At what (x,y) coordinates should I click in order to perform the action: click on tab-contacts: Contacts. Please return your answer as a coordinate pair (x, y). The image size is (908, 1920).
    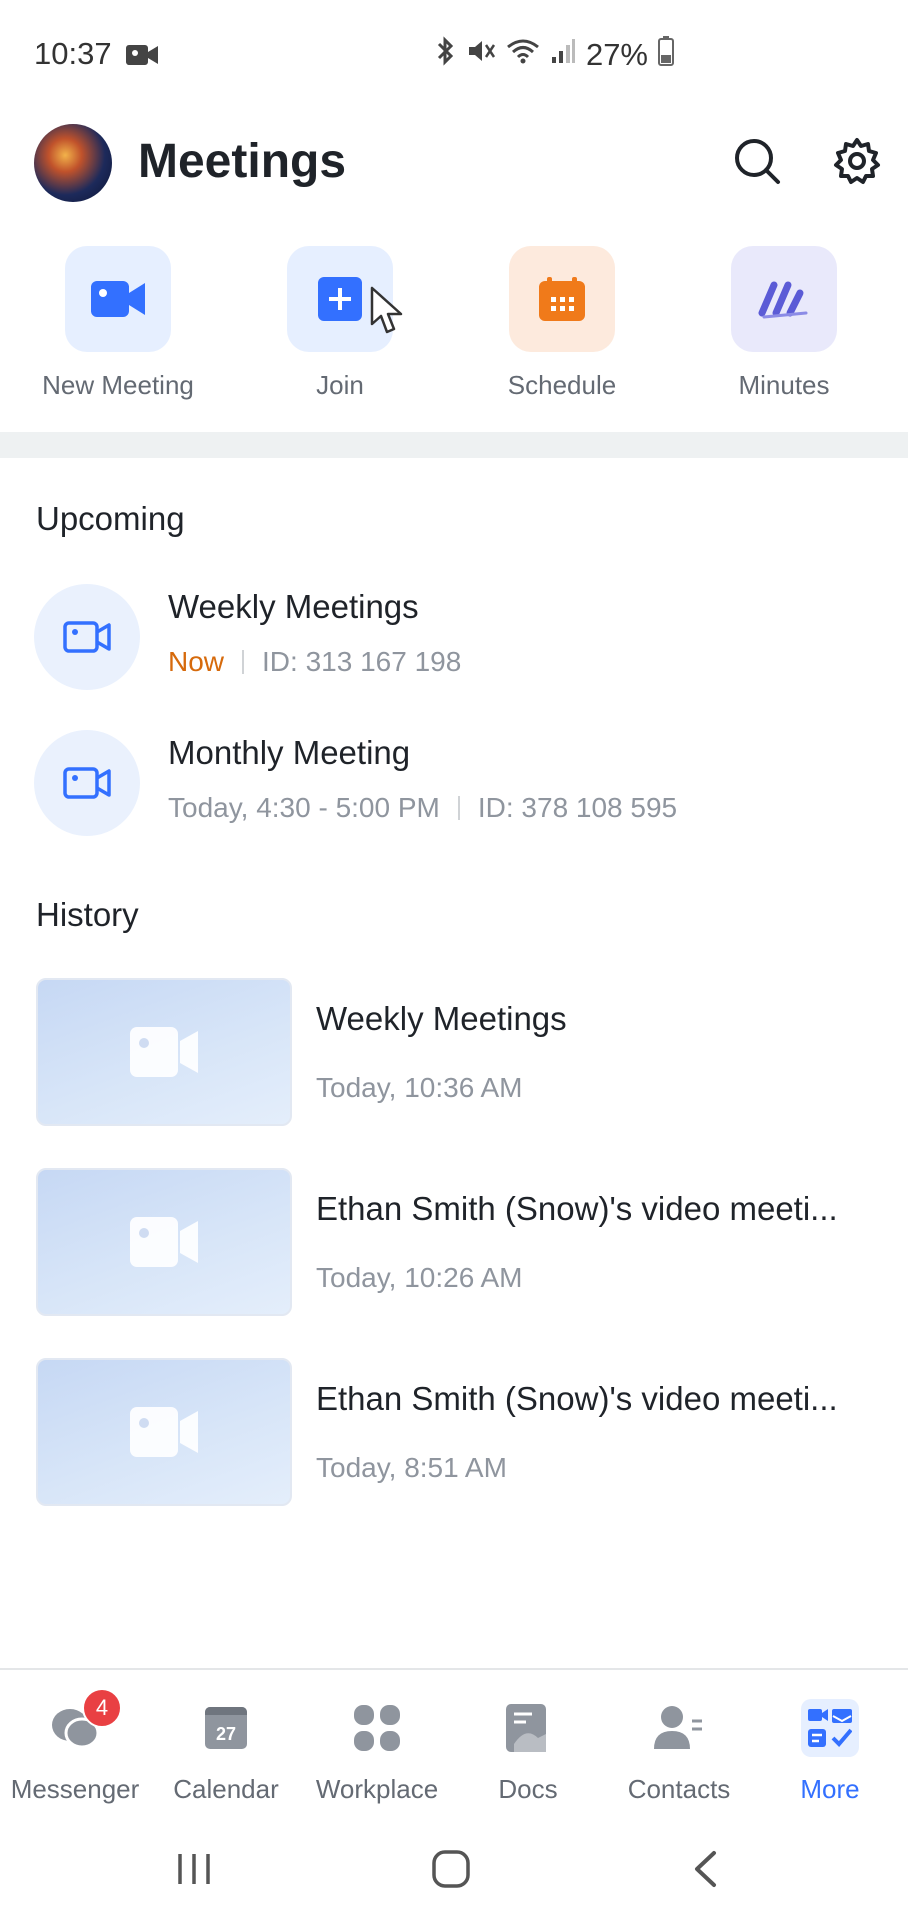
    Looking at the image, I should click on (679, 1752).